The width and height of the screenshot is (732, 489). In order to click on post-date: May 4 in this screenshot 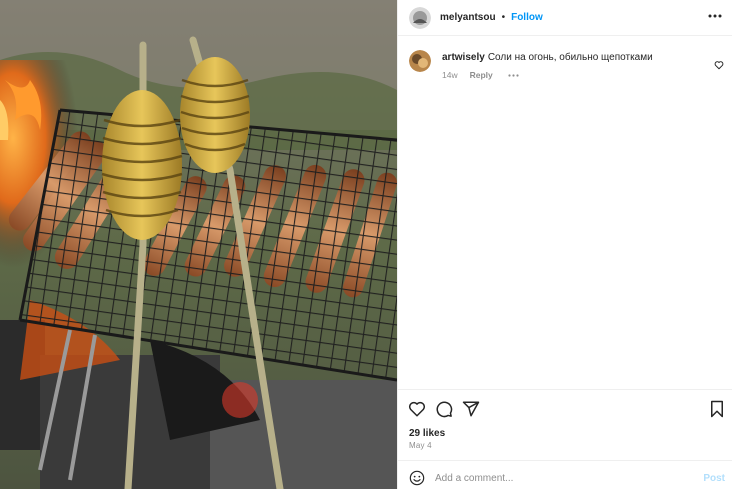, I will do `click(420, 445)`.